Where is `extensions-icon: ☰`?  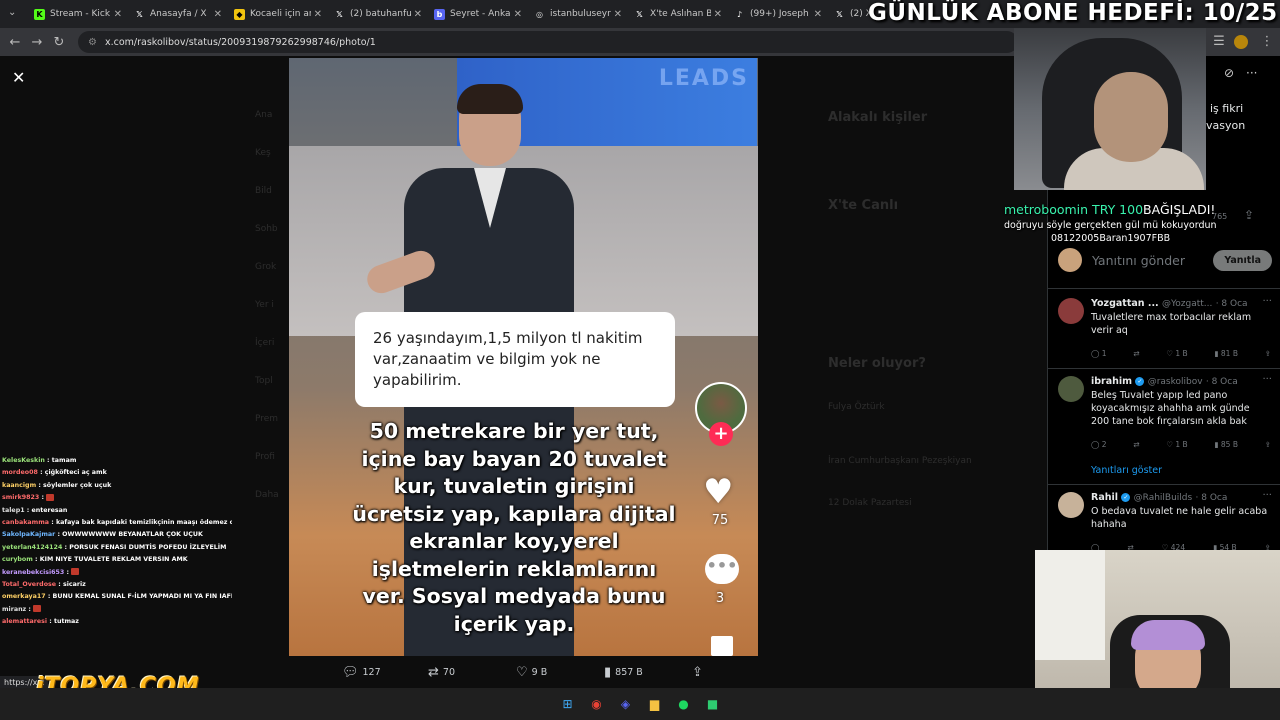 extensions-icon: ☰ is located at coordinates (1219, 41).